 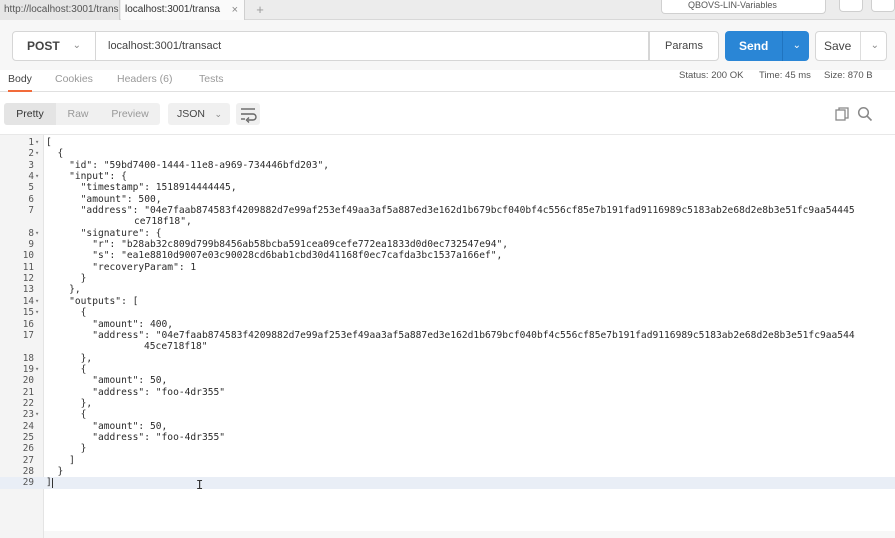 I want to click on code-line: 5 "timestamp": 1518914444445,, so click(x=447, y=187).